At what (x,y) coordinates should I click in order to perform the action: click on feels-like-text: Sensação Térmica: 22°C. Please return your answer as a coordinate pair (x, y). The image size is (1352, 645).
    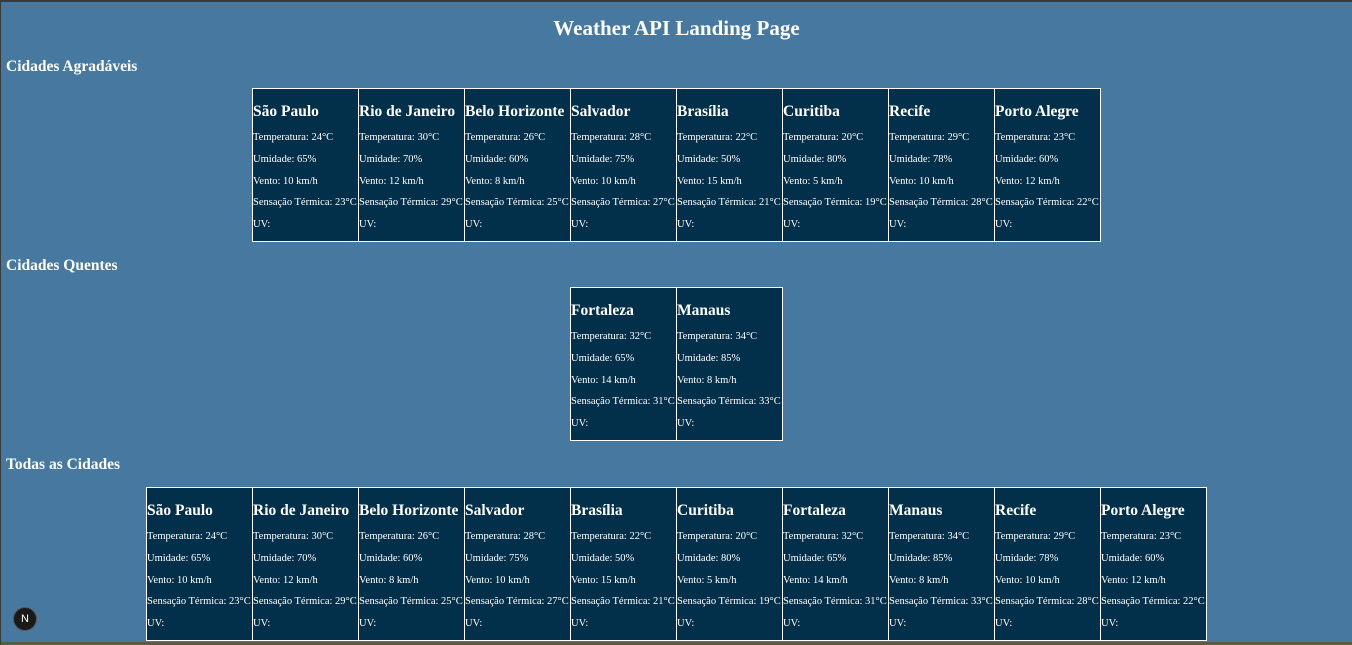
    Looking at the image, I should click on (1047, 203).